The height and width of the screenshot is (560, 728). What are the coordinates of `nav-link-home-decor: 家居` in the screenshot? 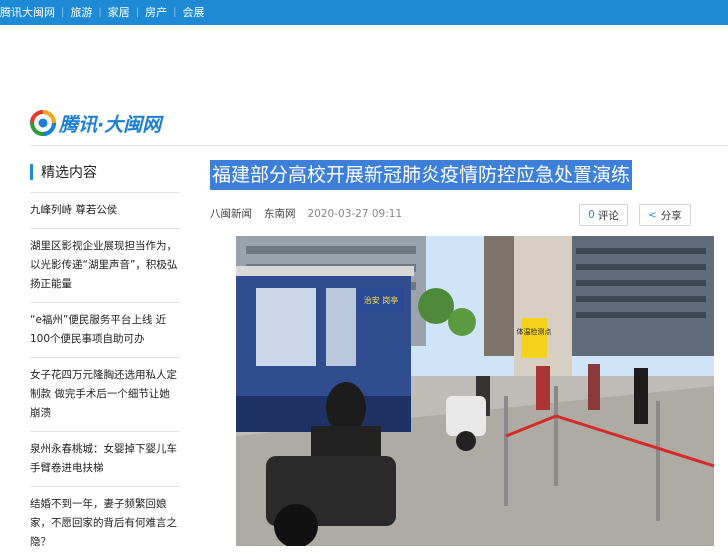 It's located at (119, 12).